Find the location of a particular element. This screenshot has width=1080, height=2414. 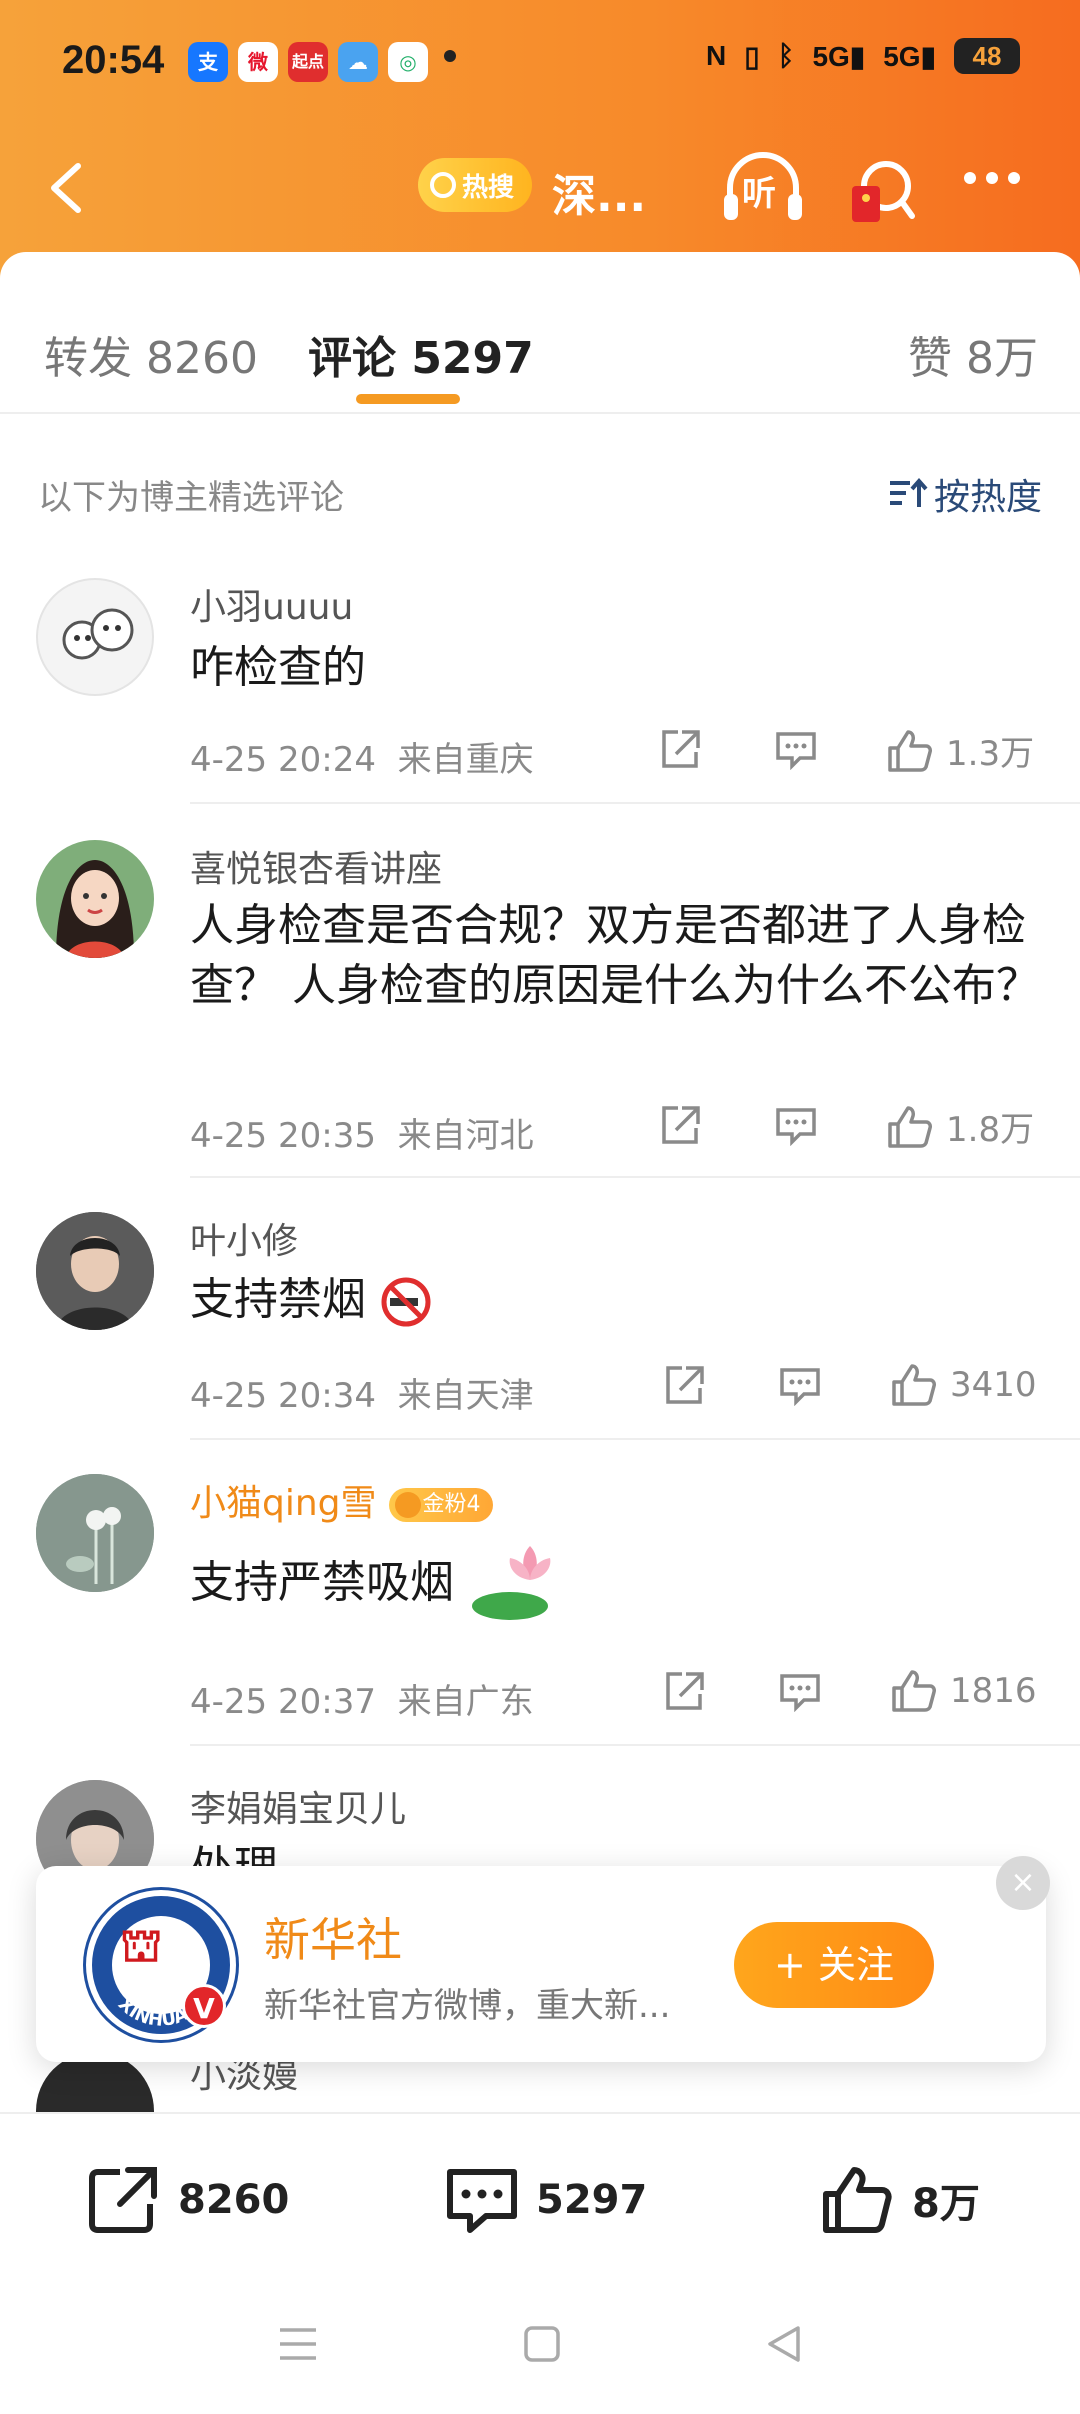

follow-suggestion-card: ⛫ XINHUA V 新华社 新华社官方微博，重大新... + 关注 × is located at coordinates (543, 1959).